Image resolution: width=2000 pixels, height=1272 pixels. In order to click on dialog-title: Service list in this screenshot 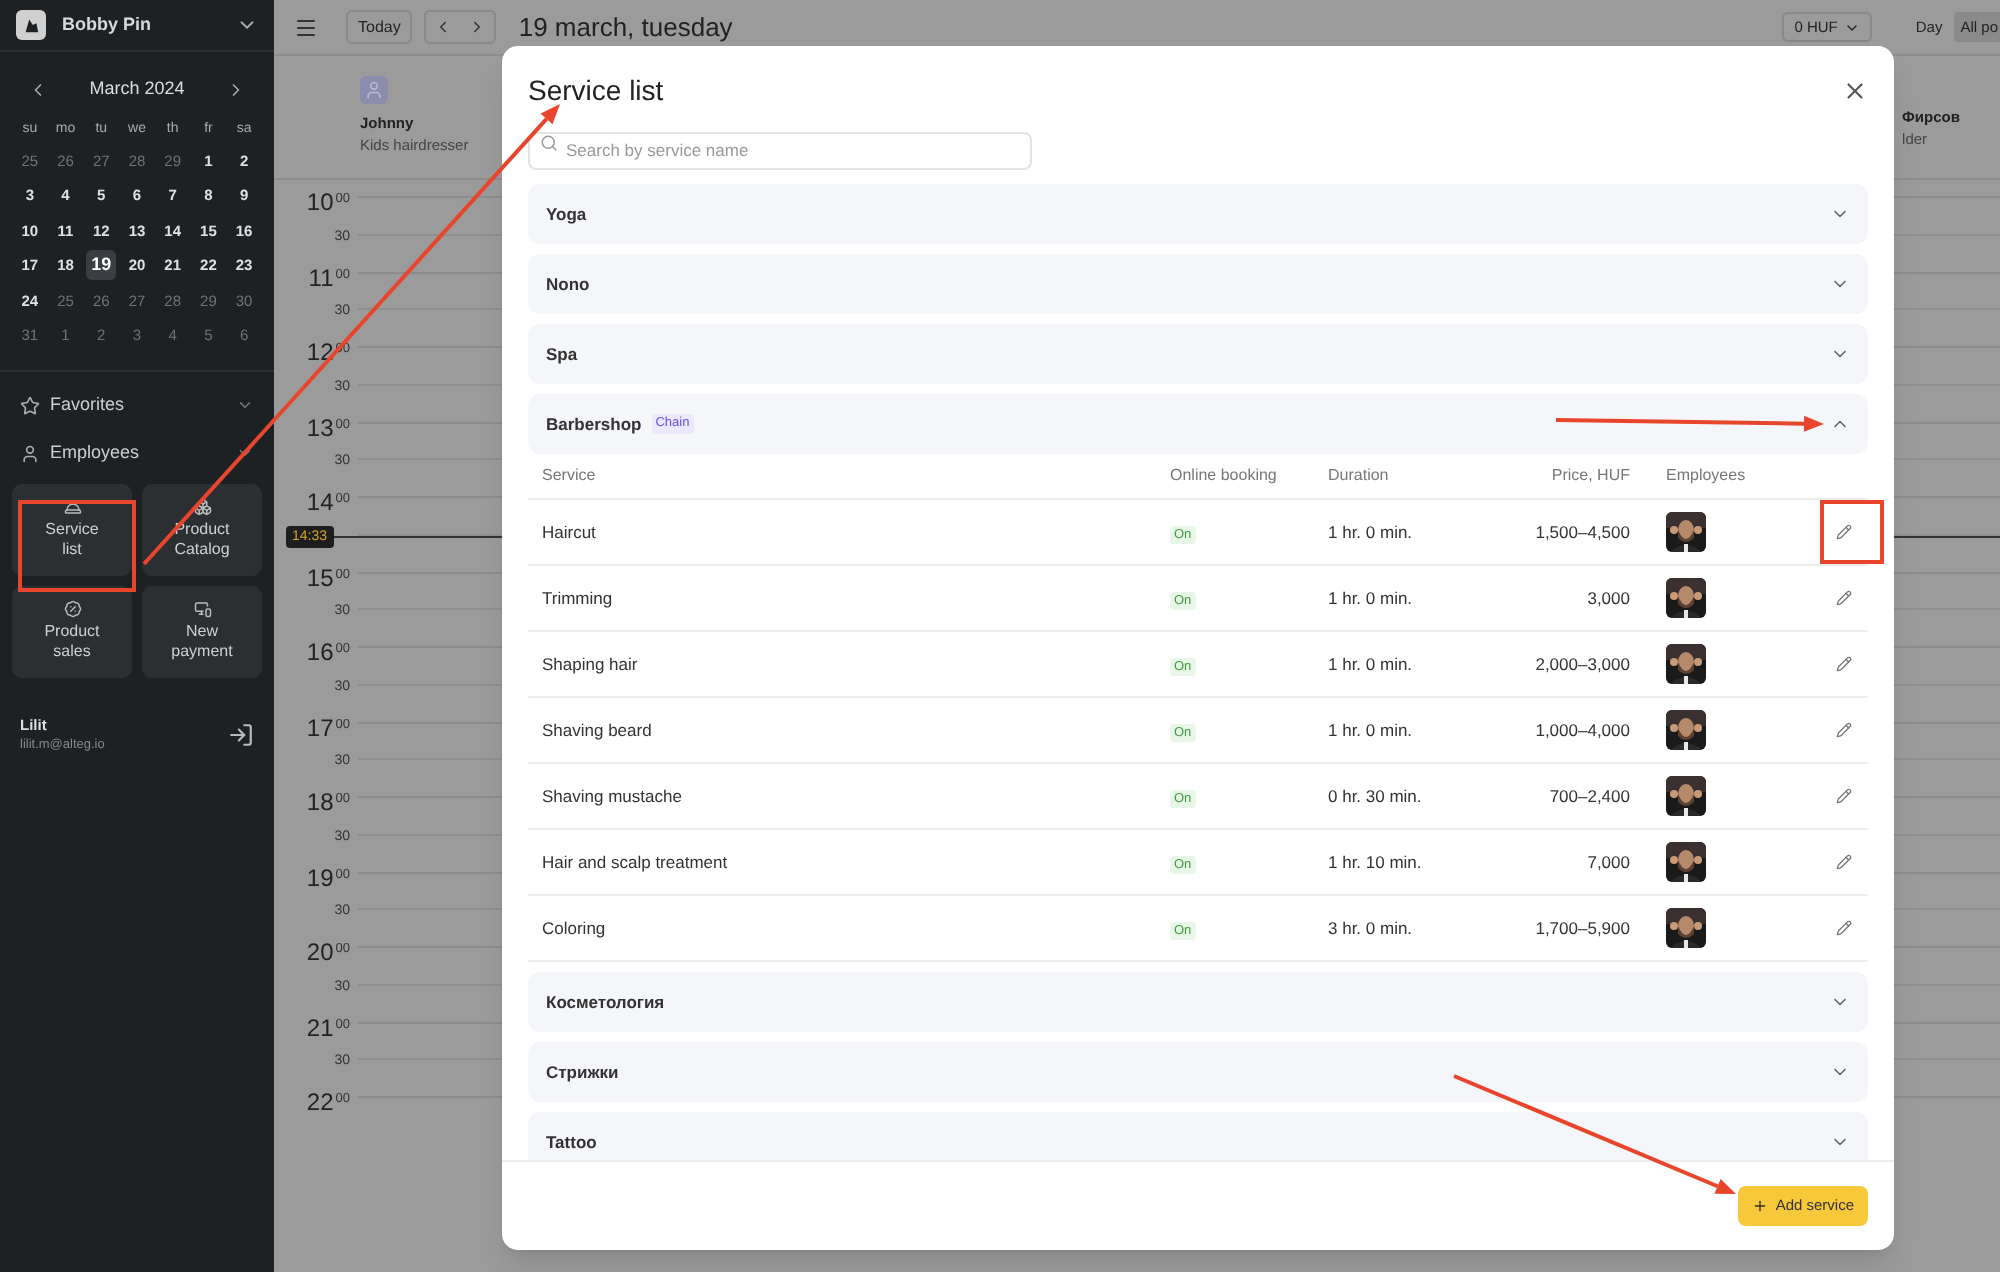, I will do `click(596, 91)`.